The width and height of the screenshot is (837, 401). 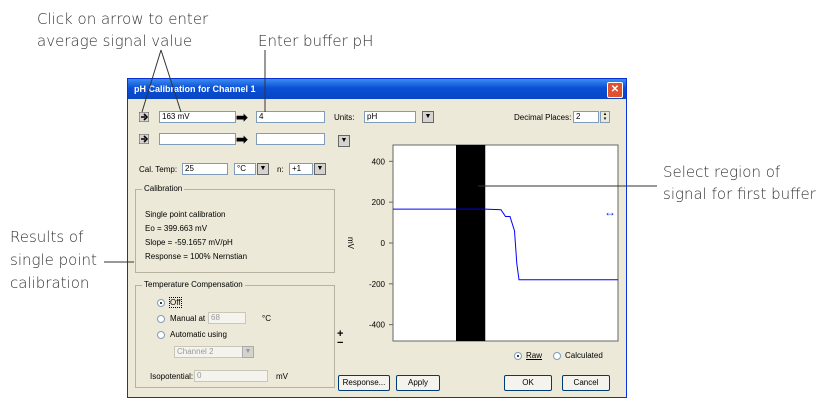 What do you see at coordinates (377, 89) in the screenshot?
I see `title-bar: pH Calibration for Channel 1 ✕` at bounding box center [377, 89].